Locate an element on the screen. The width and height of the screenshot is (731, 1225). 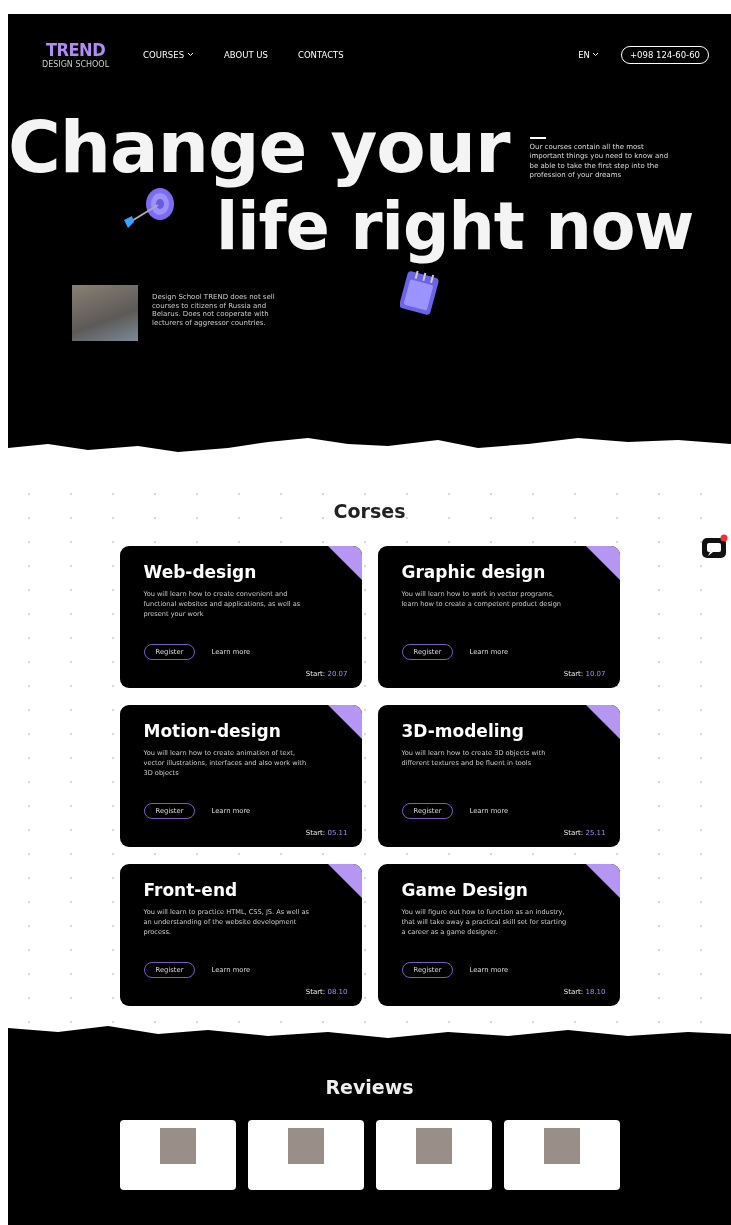
course-title: Web-design is located at coordinates (200, 572).